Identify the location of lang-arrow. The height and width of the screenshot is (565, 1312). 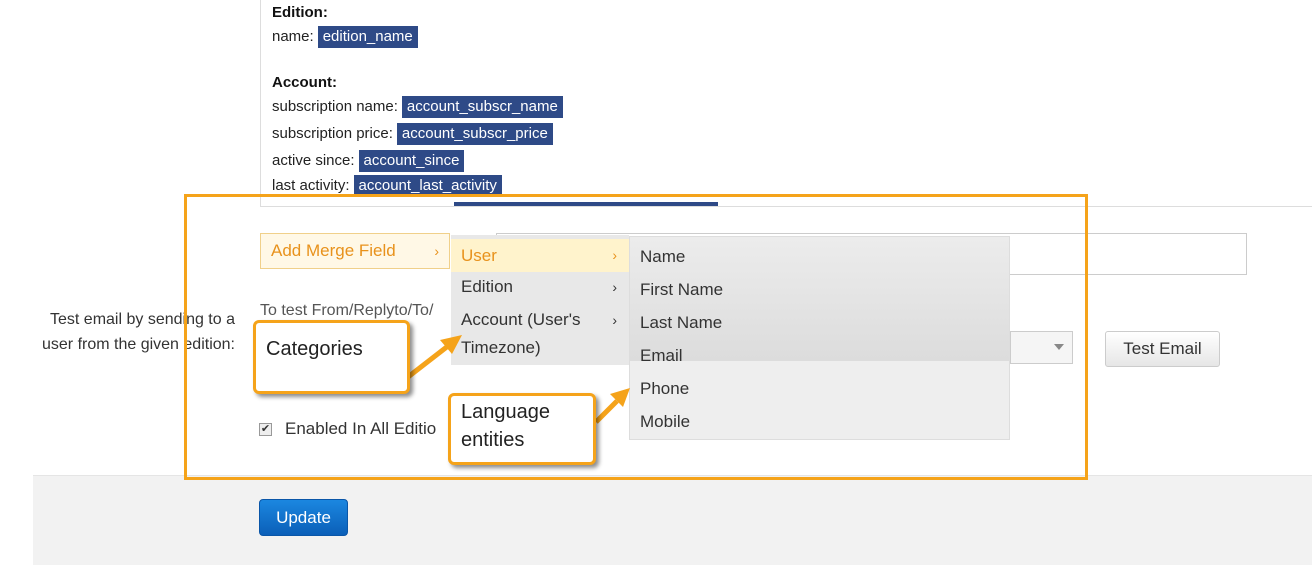
(606, 411).